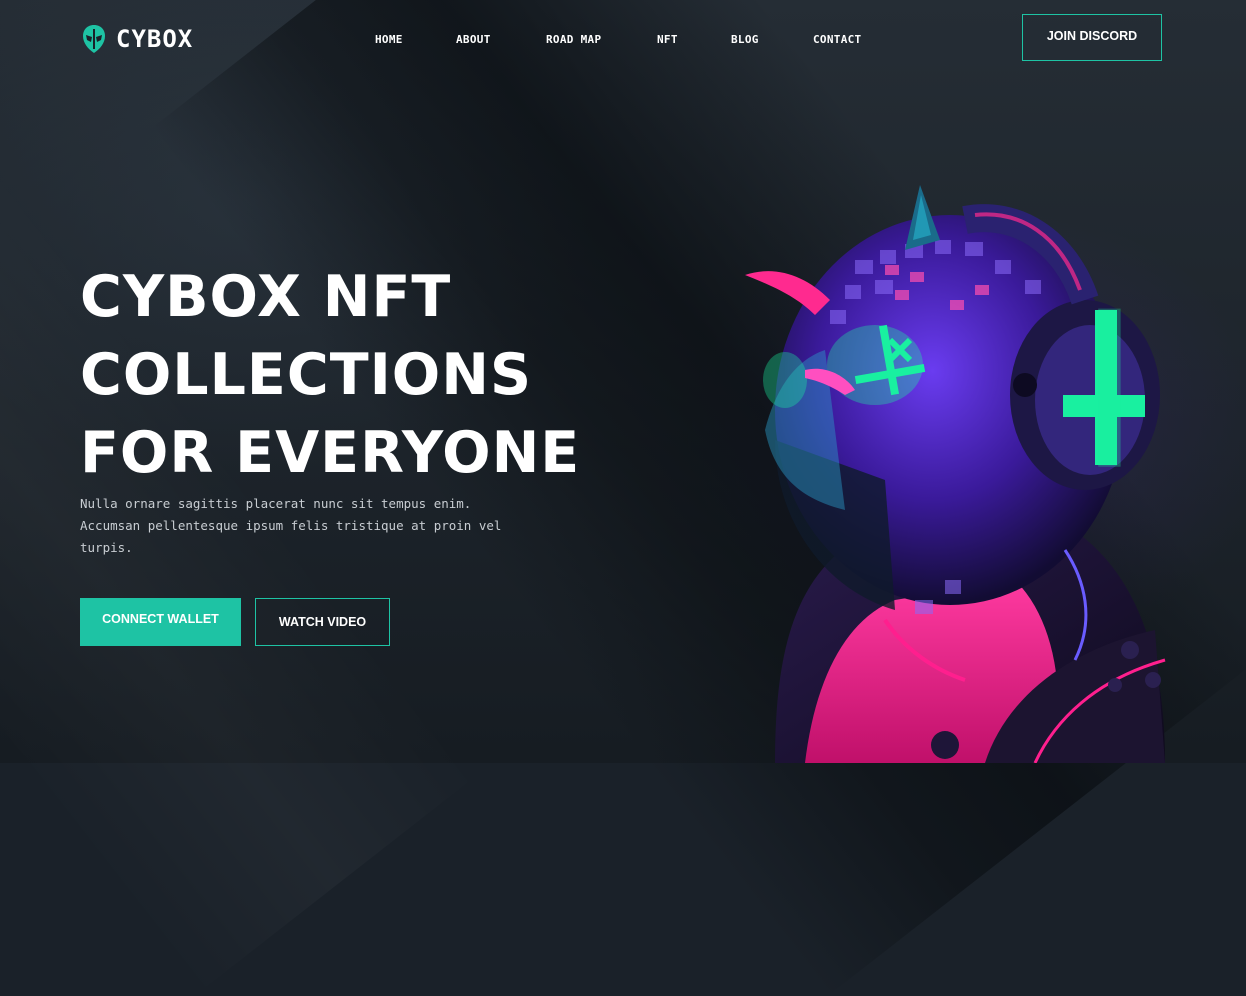  Describe the element at coordinates (306, 375) in the screenshot. I see `hero-title-line: COLLECTIONS` at that location.